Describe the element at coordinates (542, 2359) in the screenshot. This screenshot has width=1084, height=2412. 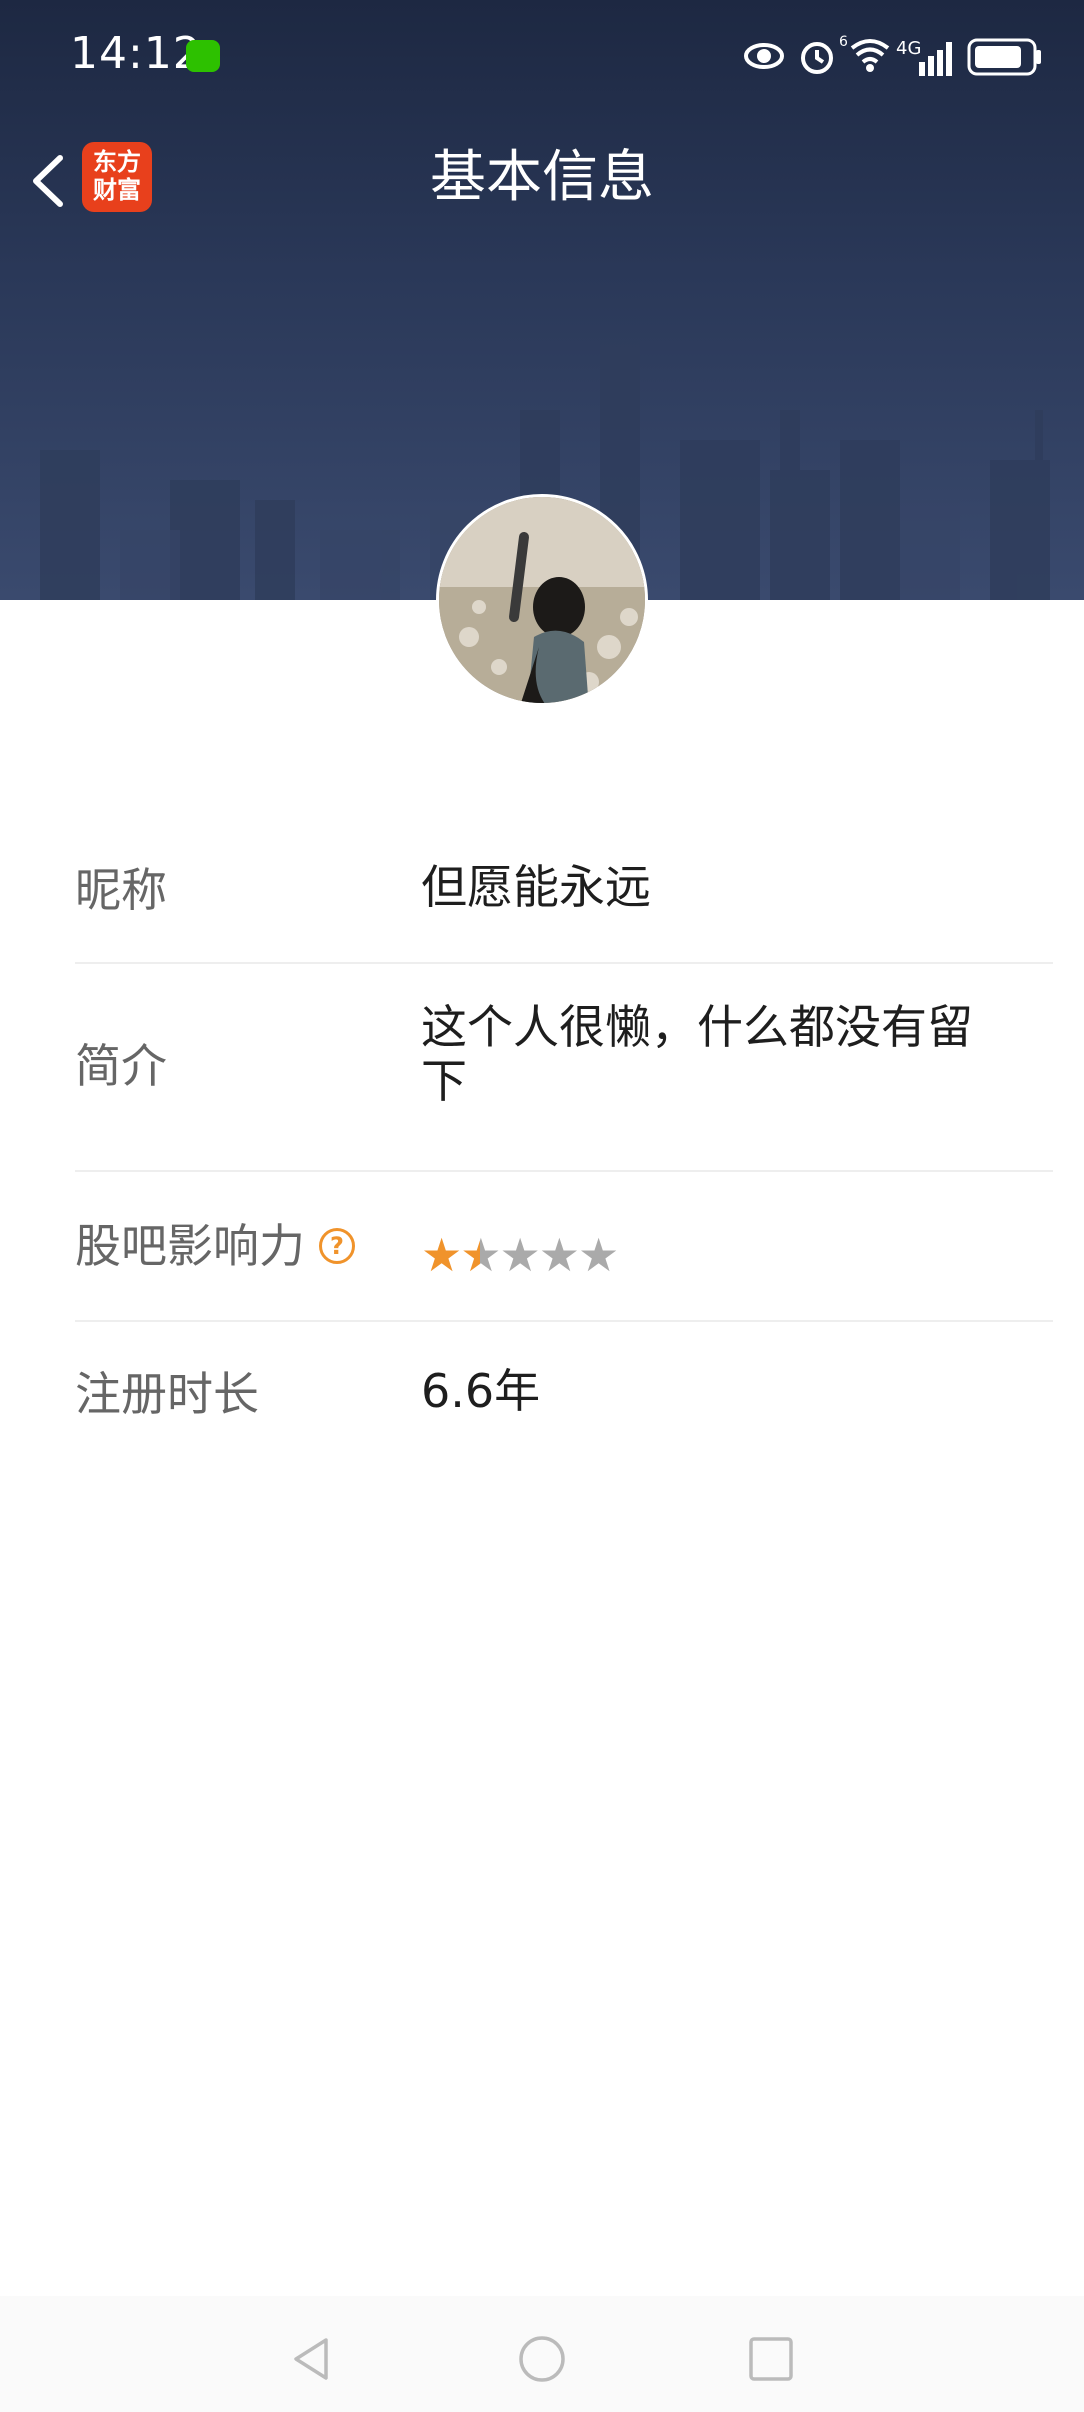
I see `home-circle-icon` at that location.